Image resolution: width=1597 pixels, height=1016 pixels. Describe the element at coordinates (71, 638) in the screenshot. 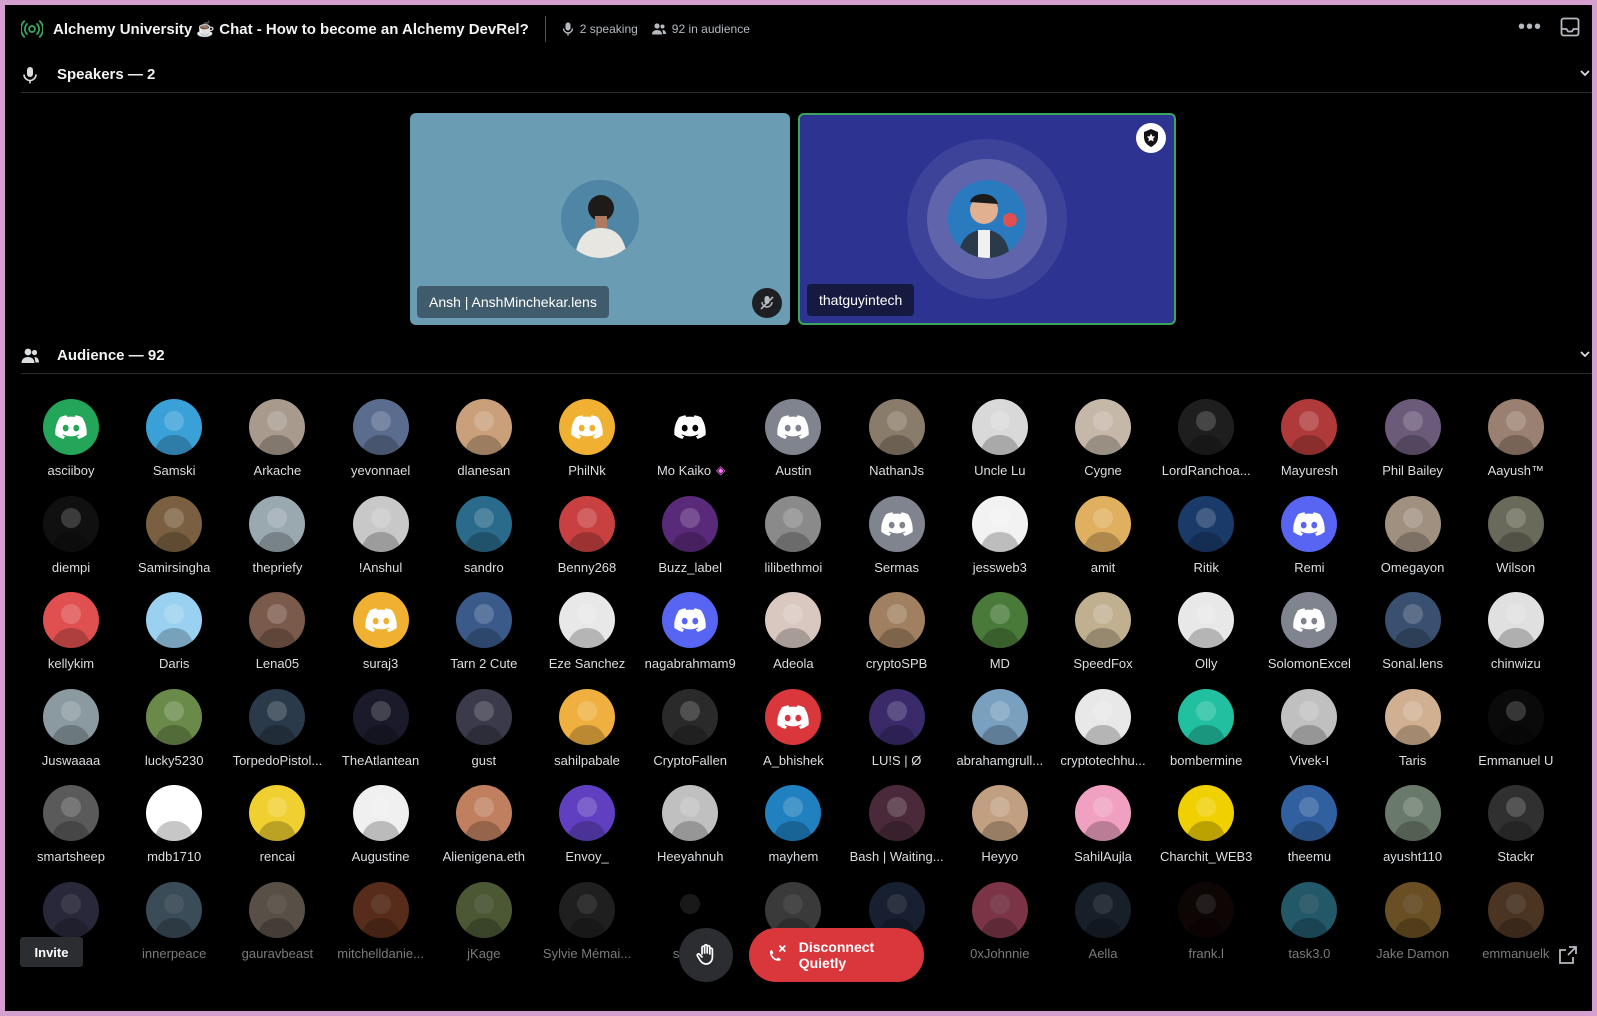

I see `audience-member: kellykim` at that location.